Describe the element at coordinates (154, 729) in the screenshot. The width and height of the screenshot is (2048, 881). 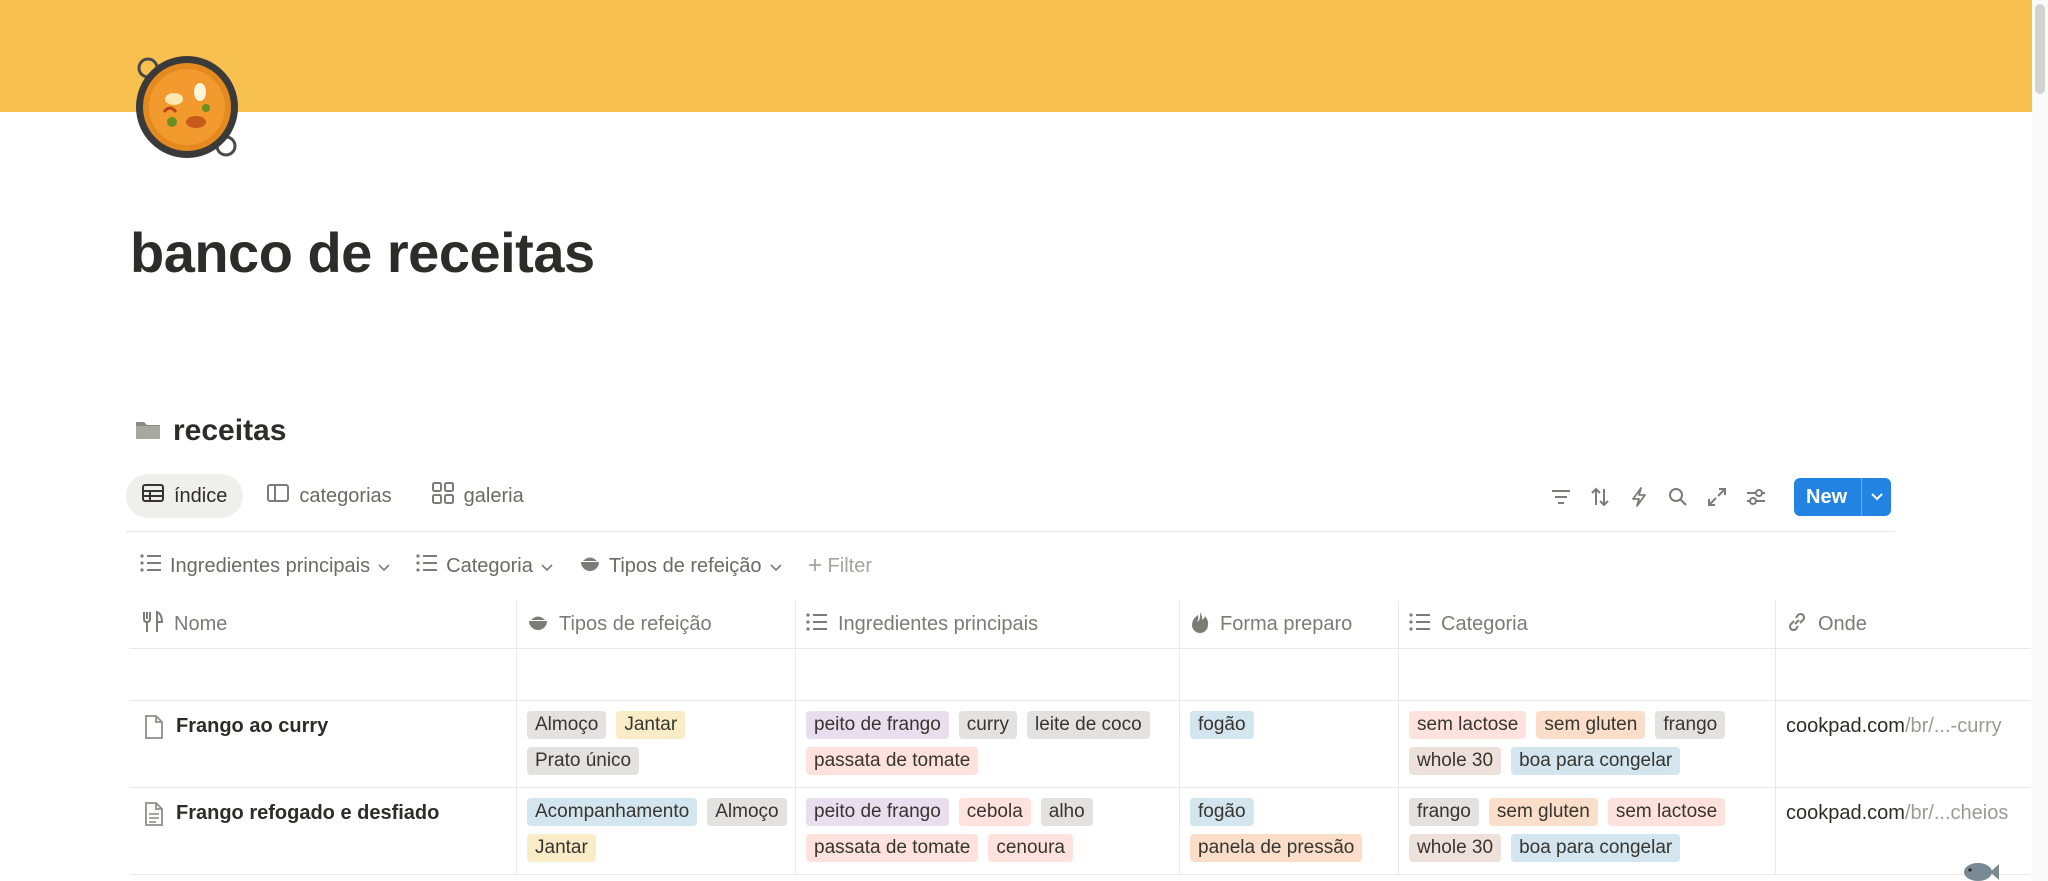
I see `page-icon` at that location.